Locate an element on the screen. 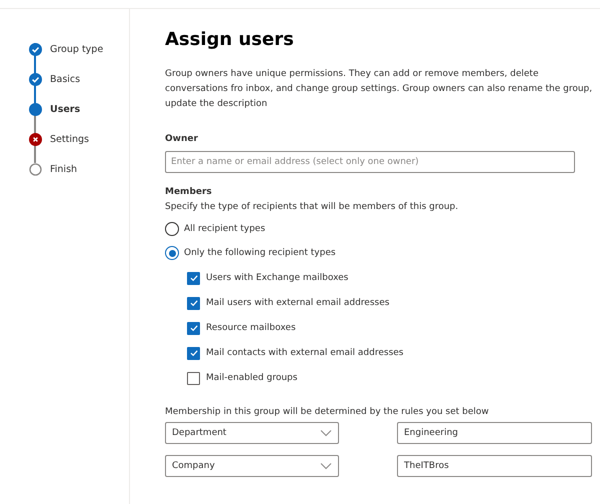  step-label: Users is located at coordinates (65, 109).